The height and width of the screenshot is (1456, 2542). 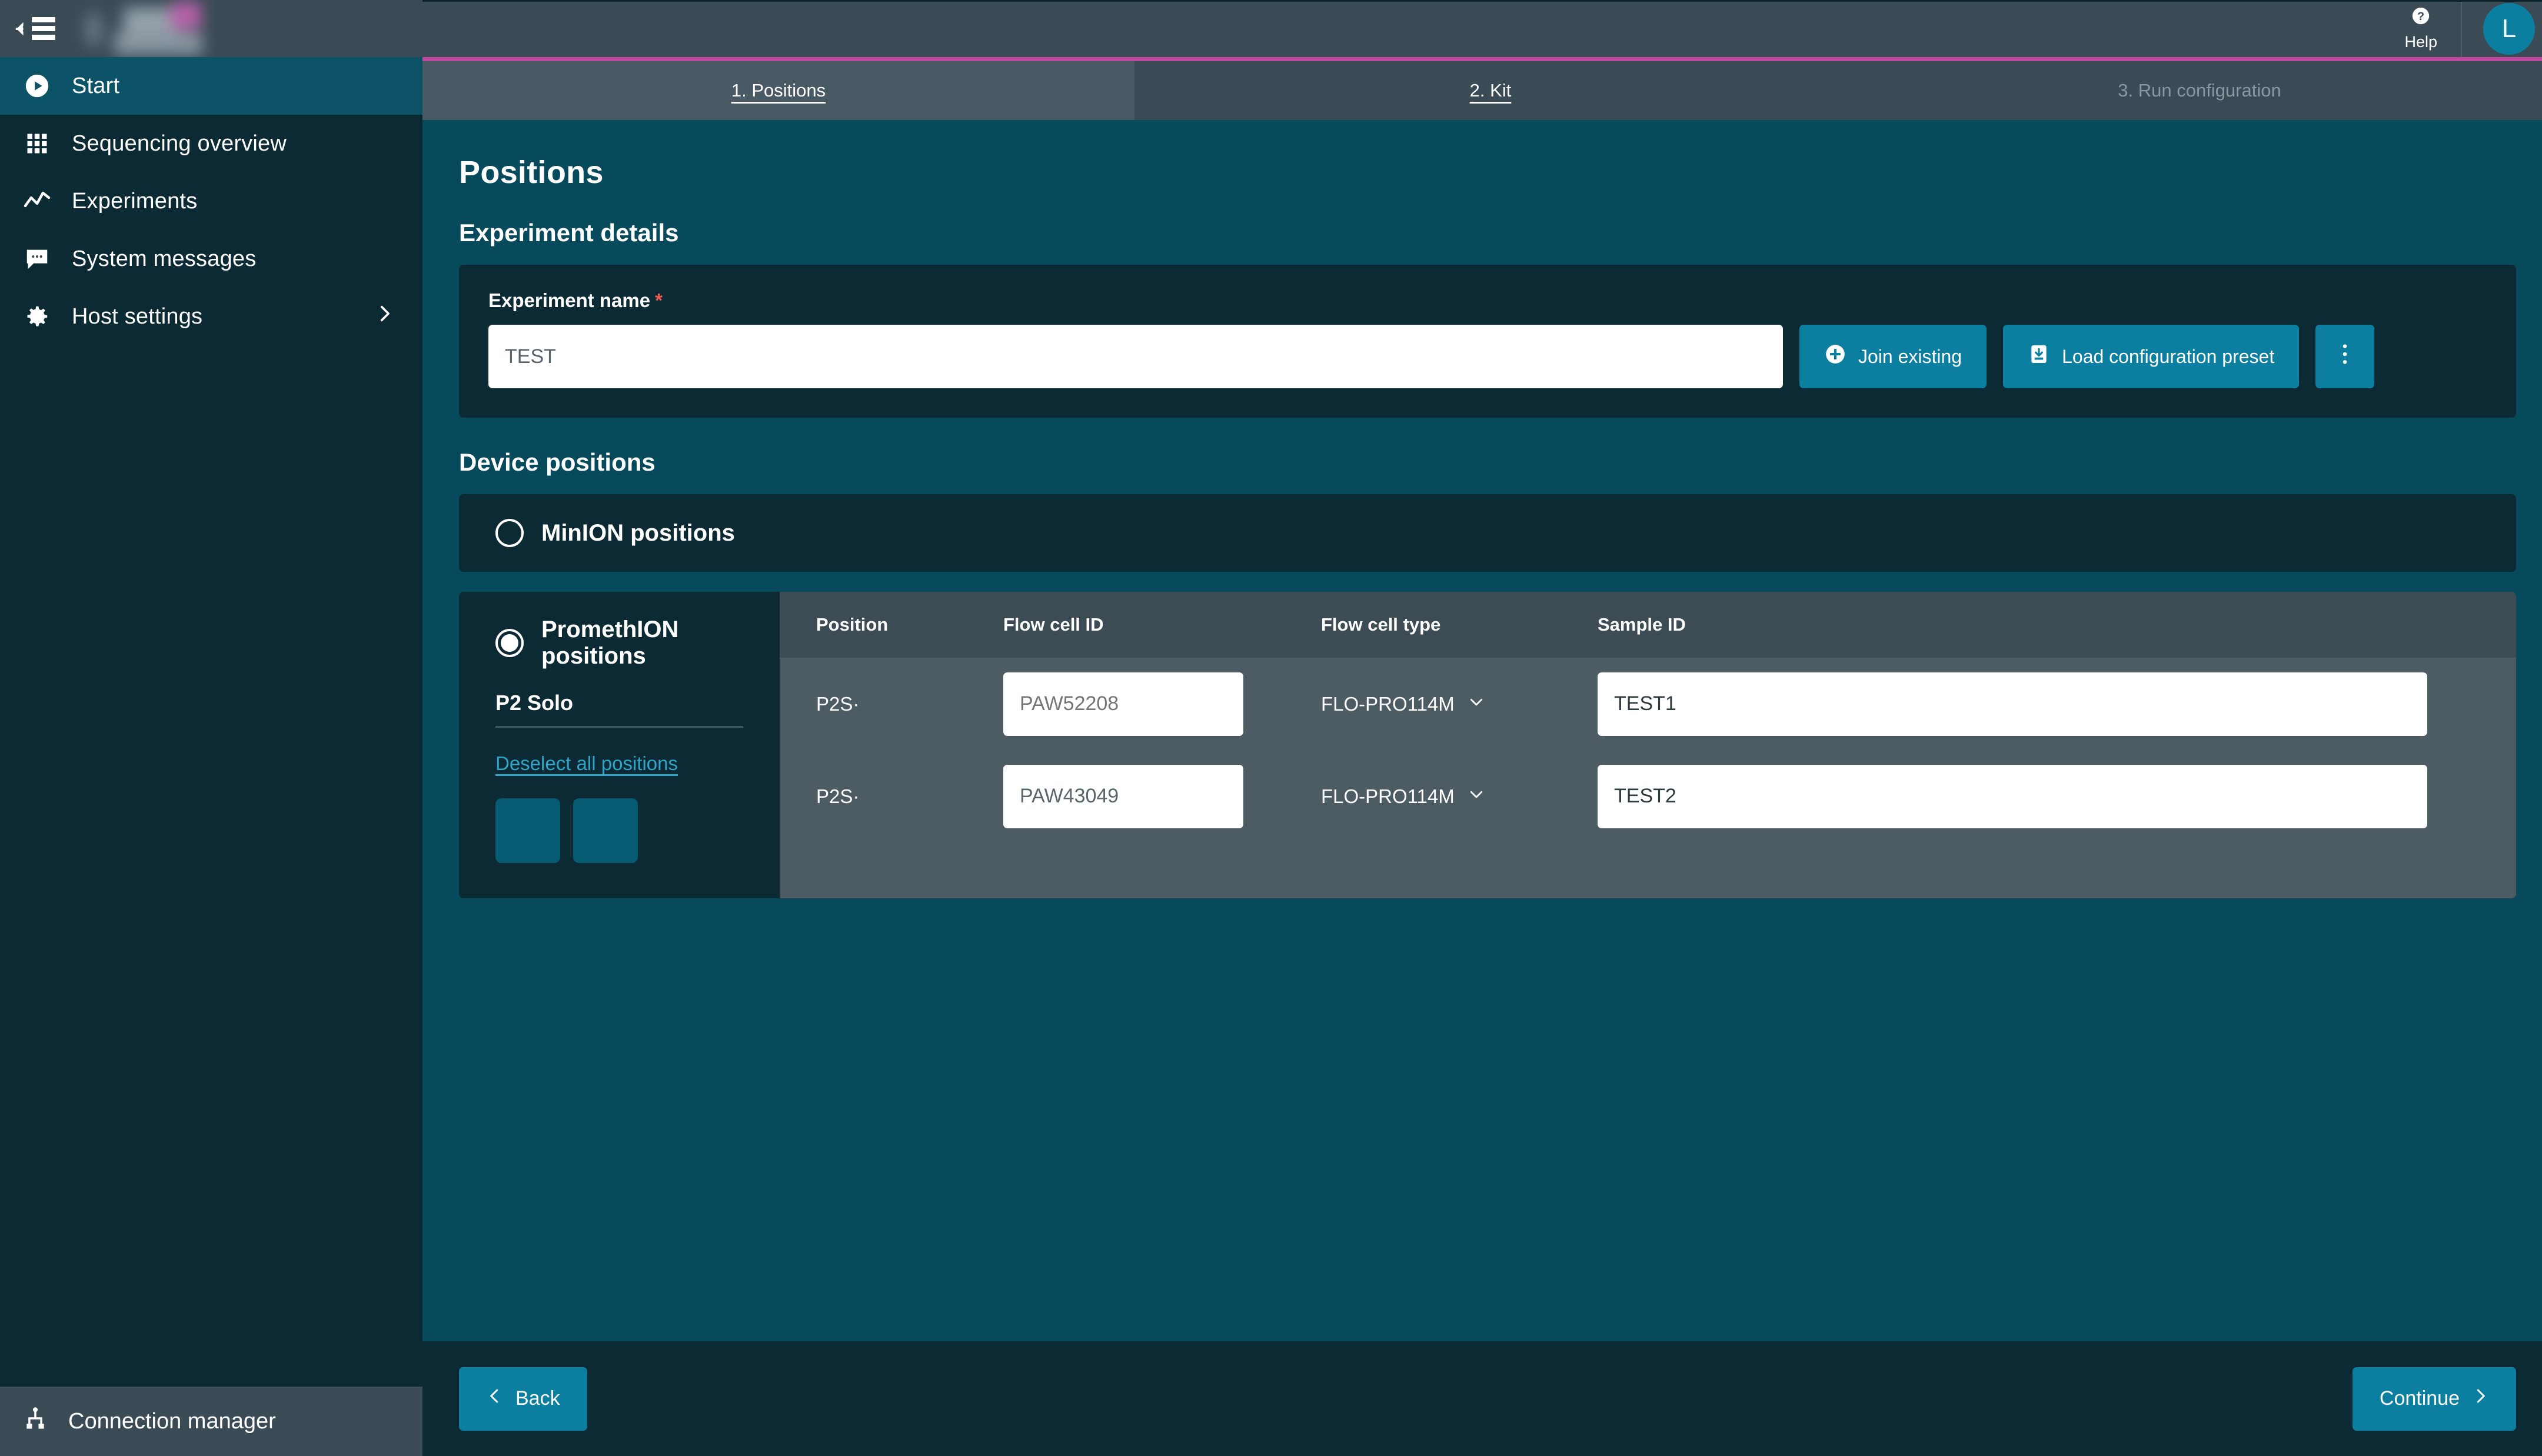 I want to click on continue-label: Continue, so click(x=2419, y=1398).